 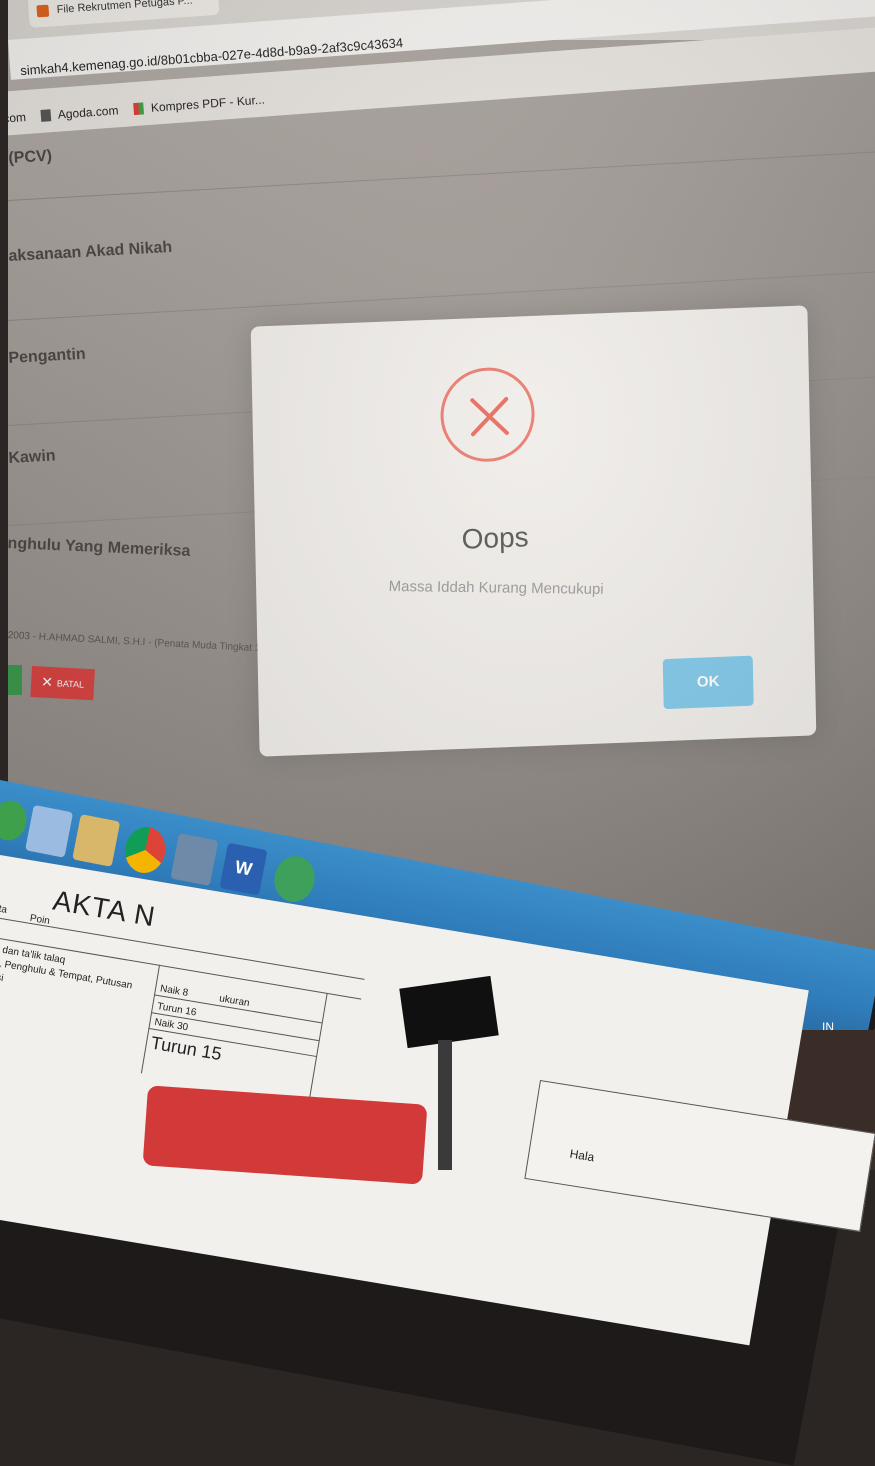 What do you see at coordinates (47, 682) in the screenshot?
I see `close-icon: ✕` at bounding box center [47, 682].